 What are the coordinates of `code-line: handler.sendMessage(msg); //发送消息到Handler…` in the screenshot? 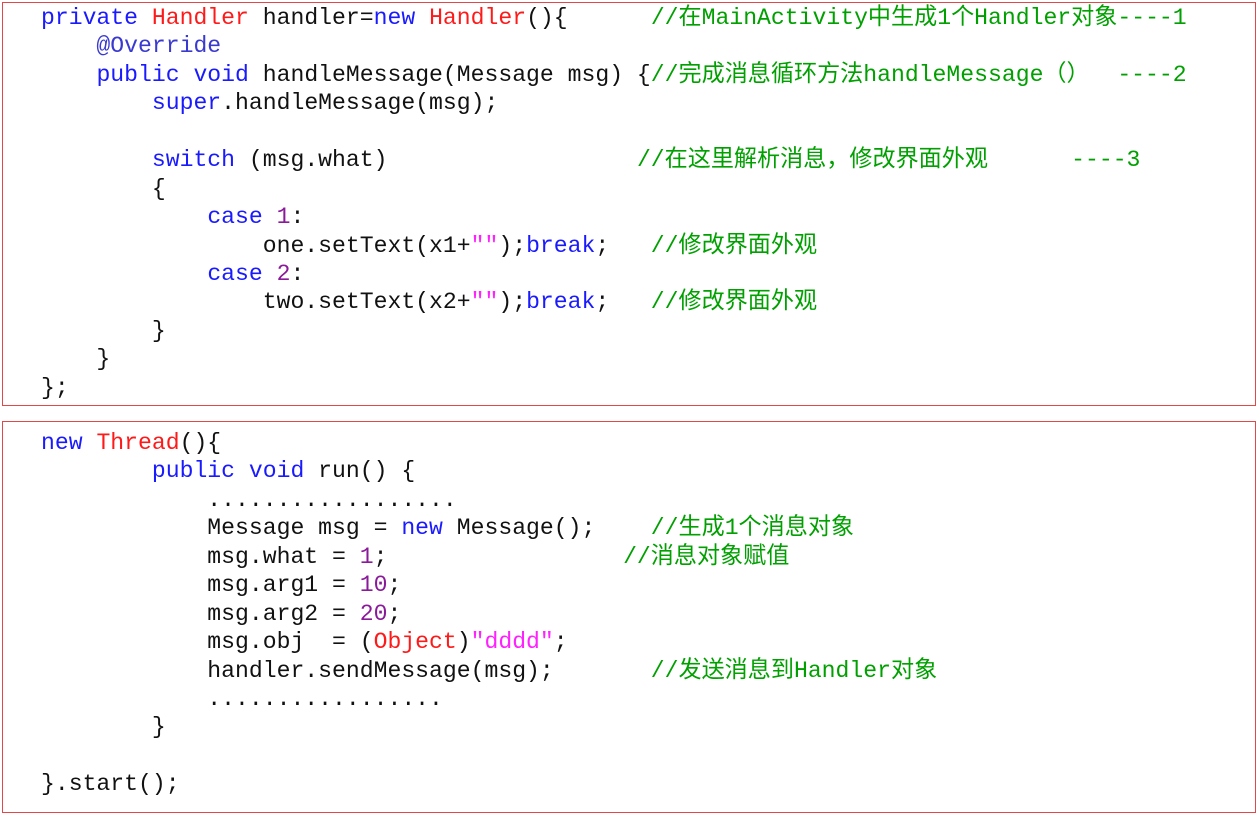 It's located at (489, 671).